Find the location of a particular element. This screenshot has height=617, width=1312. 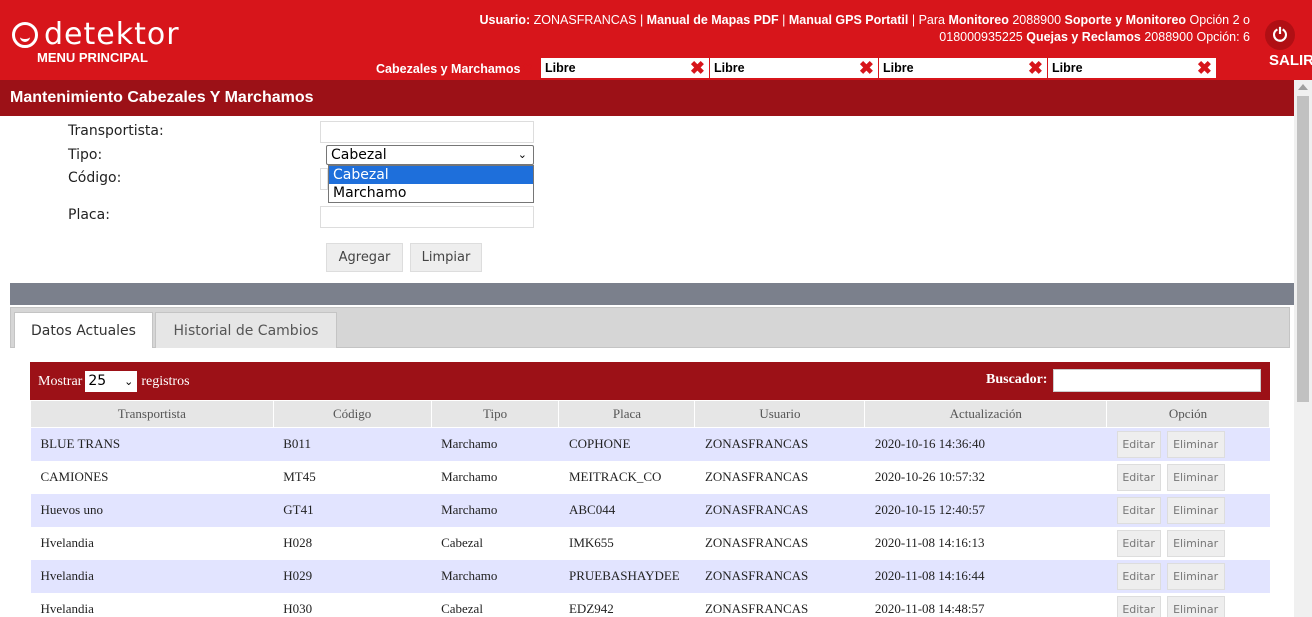

tipo-select: Cabezal ⌄ is located at coordinates (430, 155).